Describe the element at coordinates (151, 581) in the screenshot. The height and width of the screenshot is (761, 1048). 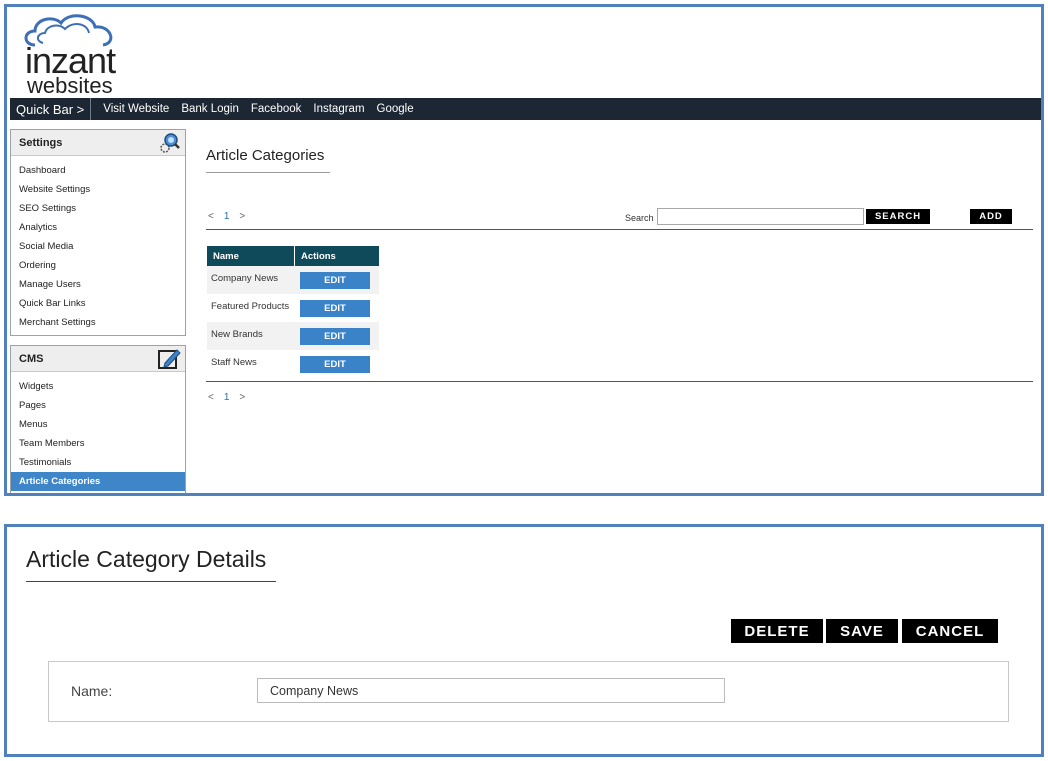
I see `details-title-underline` at that location.